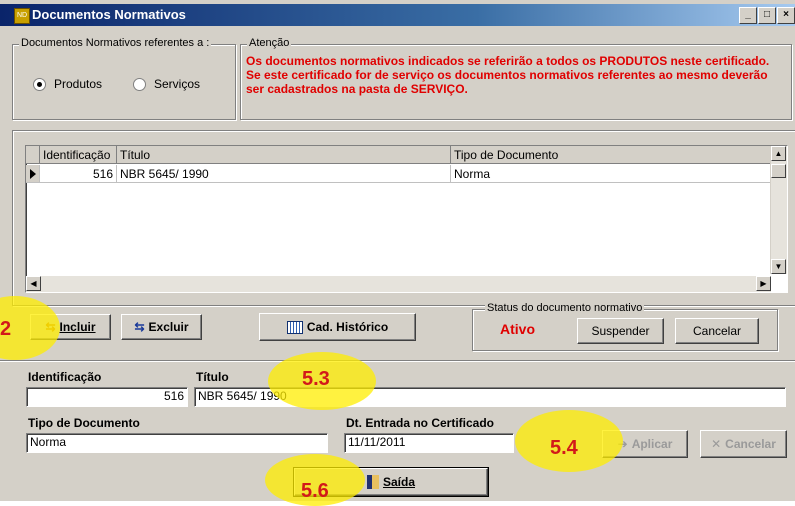 This screenshot has width=795, height=506. What do you see at coordinates (107, 397) in the screenshot?
I see `identificacao-field: 516` at bounding box center [107, 397].